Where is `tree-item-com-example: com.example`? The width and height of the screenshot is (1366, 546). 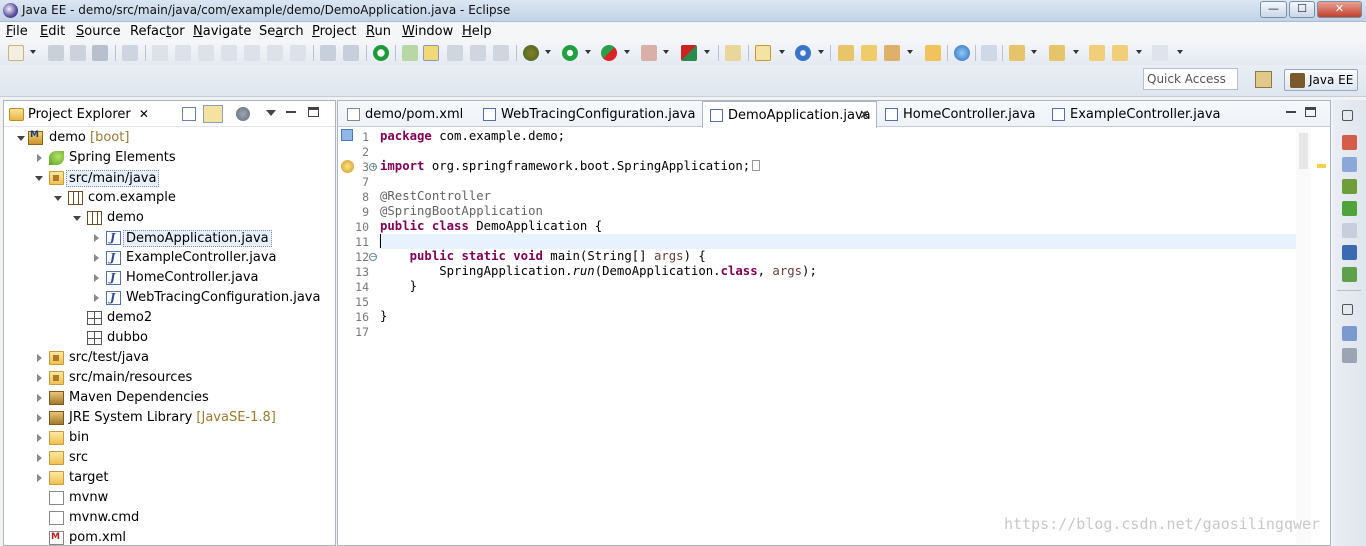 tree-item-com-example: com.example is located at coordinates (169, 198).